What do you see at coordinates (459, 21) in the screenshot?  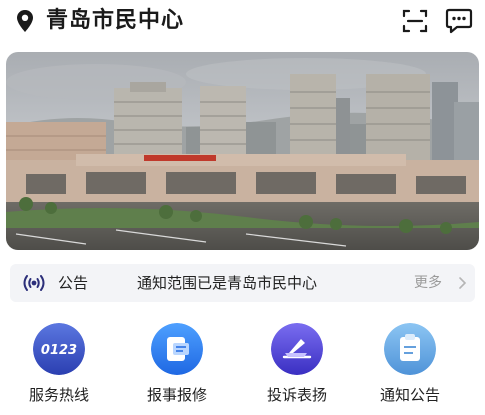 I see `message-icon` at bounding box center [459, 21].